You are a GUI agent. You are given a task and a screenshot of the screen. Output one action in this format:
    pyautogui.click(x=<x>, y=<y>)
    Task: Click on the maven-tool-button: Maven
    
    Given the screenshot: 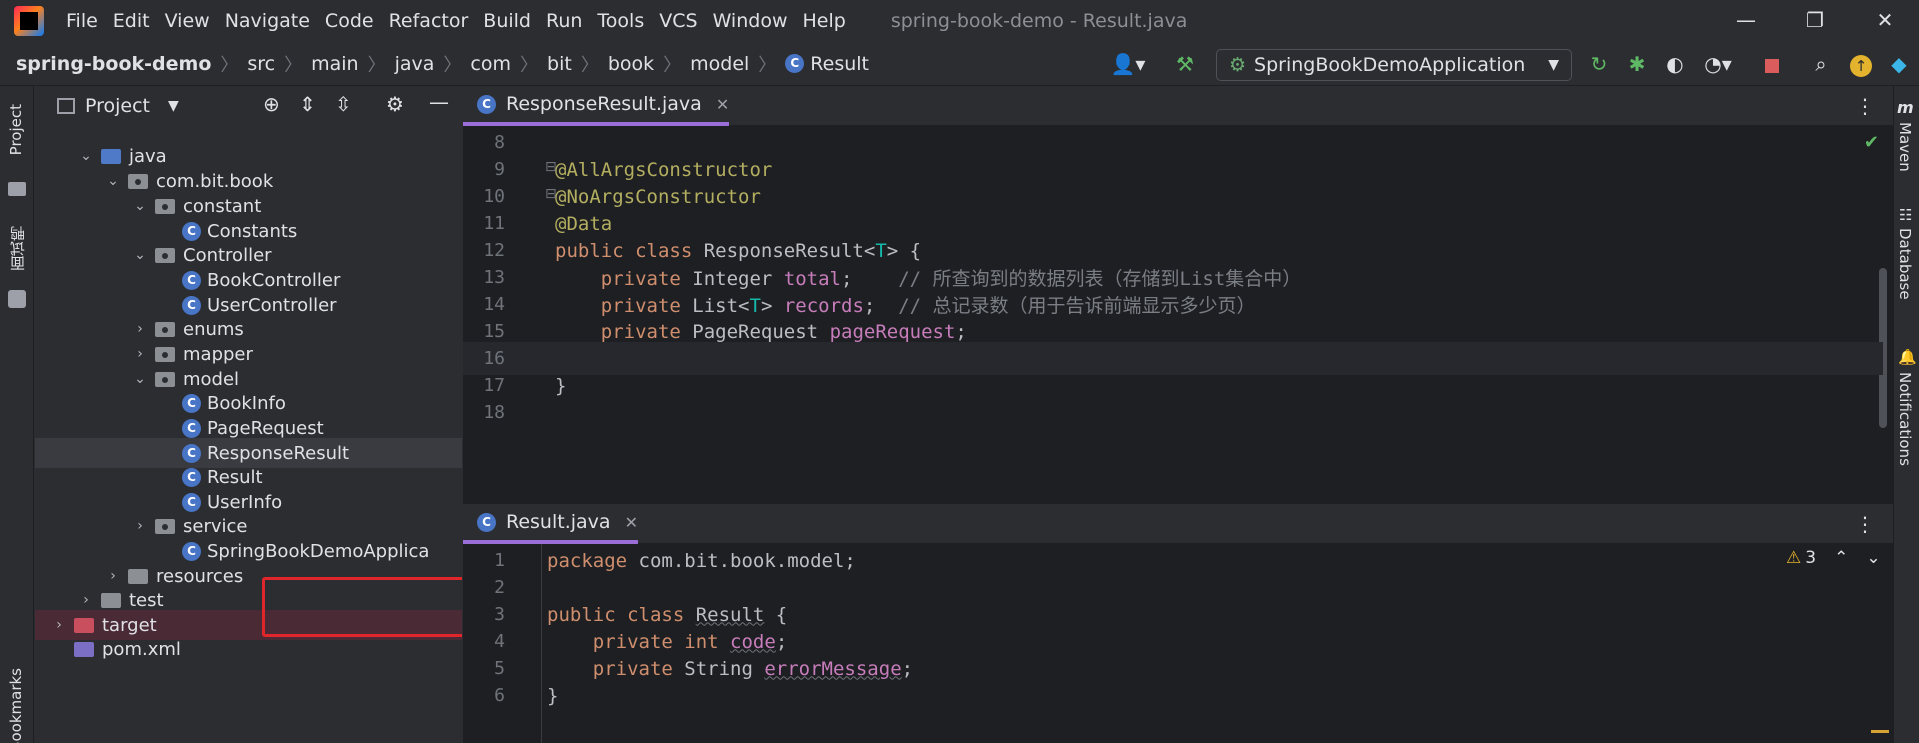 What is the action you would take?
    pyautogui.click(x=1905, y=147)
    